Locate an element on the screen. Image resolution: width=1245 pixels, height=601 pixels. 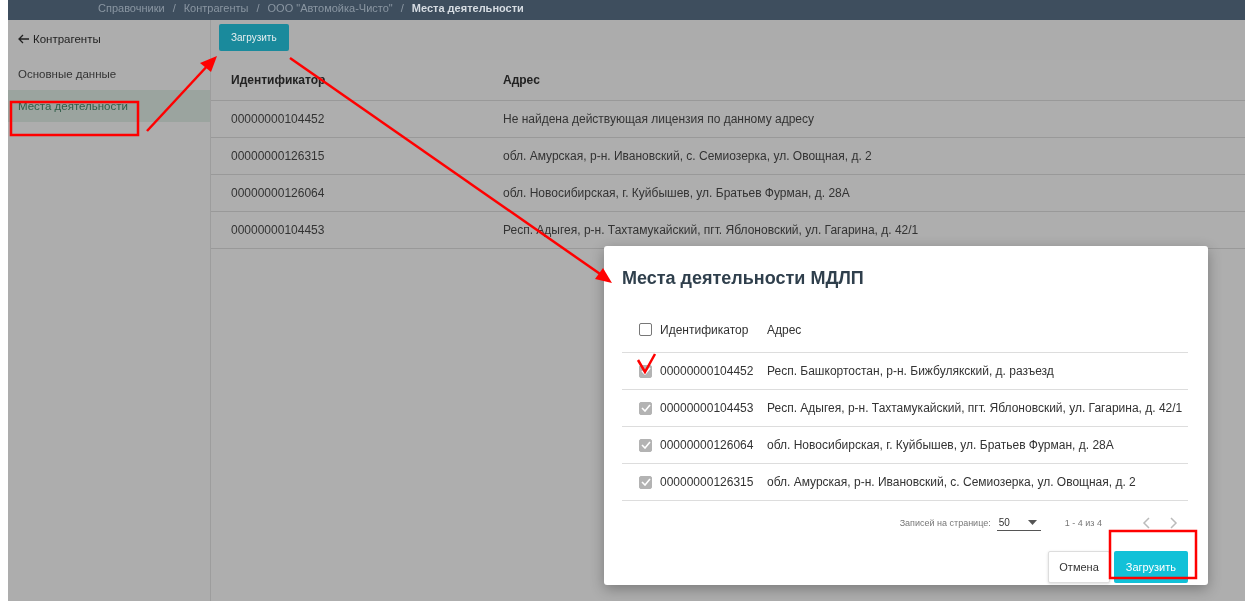
rows-per-page-select: 50 is located at coordinates (1018, 523).